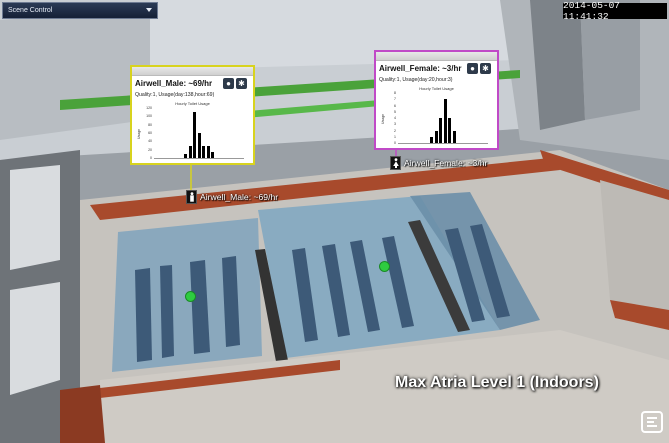 The height and width of the screenshot is (443, 669). Describe the element at coordinates (395, 130) in the screenshot. I see `y-tick-label: 2` at that location.